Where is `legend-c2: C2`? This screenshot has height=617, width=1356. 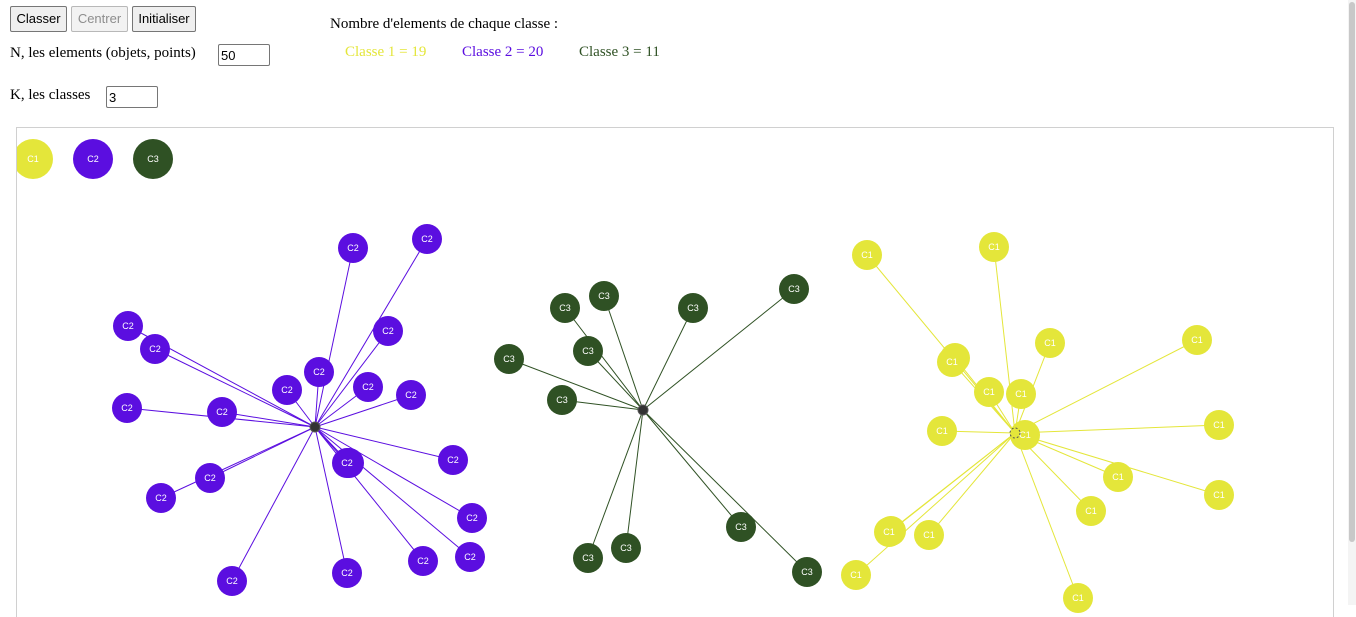
legend-c2: C2 is located at coordinates (93, 159).